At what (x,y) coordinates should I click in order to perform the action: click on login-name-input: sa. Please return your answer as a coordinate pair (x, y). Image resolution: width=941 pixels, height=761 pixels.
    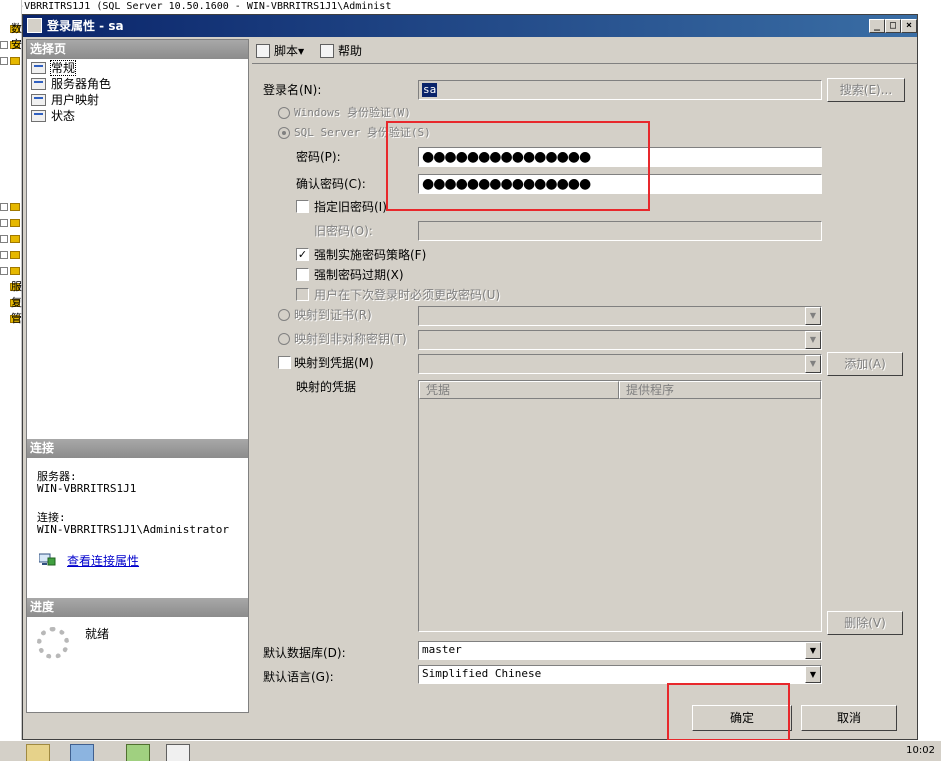
    Looking at the image, I should click on (620, 90).